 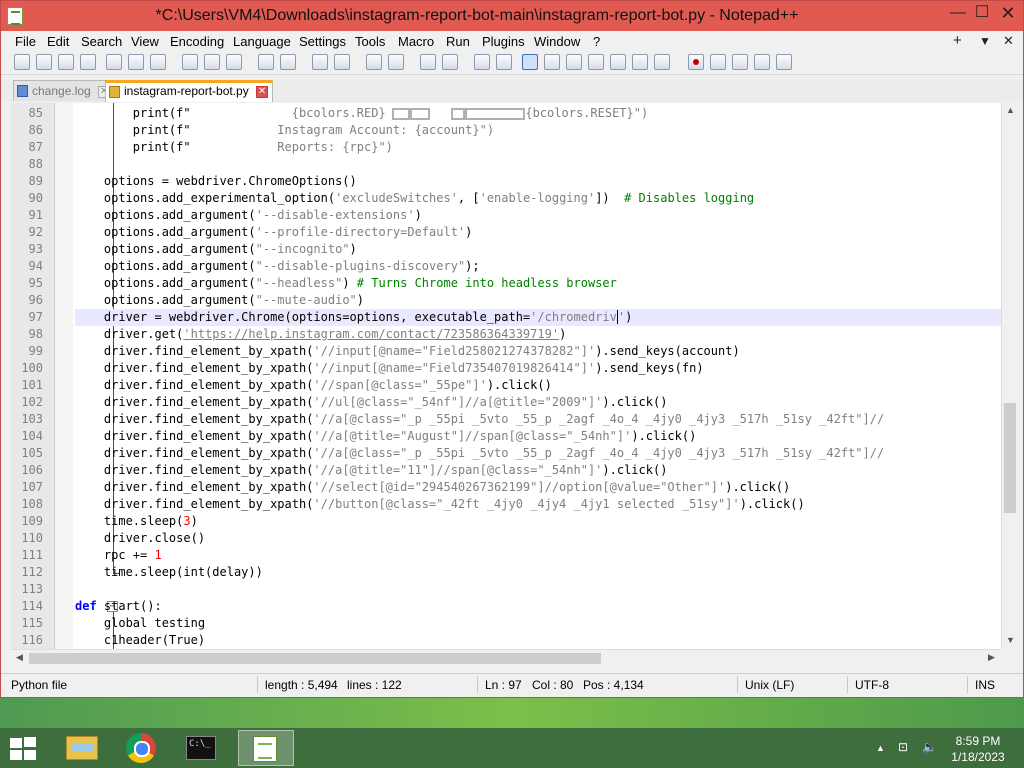 I want to click on scroll-down-icon: ▼, so click(x=1010, y=640).